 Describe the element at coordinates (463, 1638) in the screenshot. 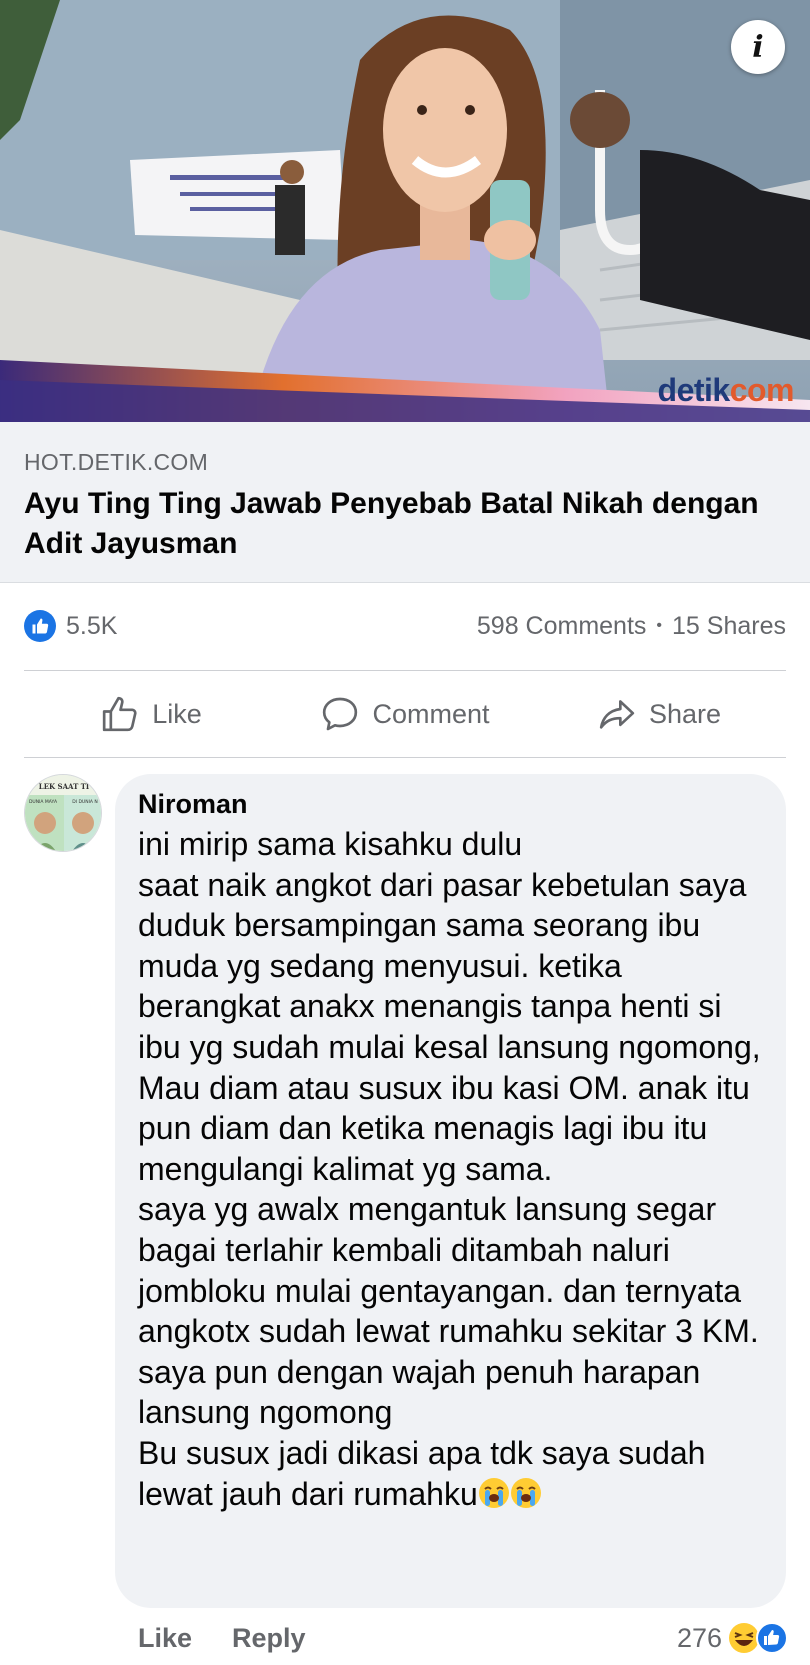

I see `comment-footer: Like Reply 276` at that location.